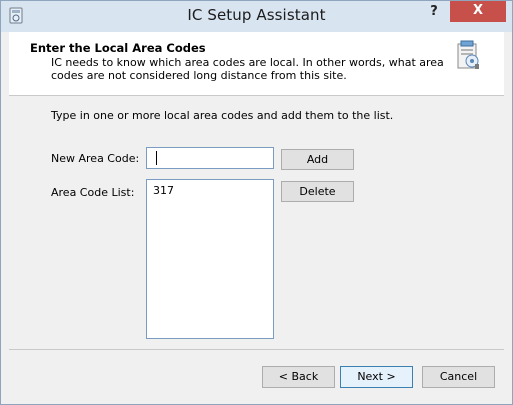  Describe the element at coordinates (210, 259) in the screenshot. I see `area-code-list: 317` at that location.